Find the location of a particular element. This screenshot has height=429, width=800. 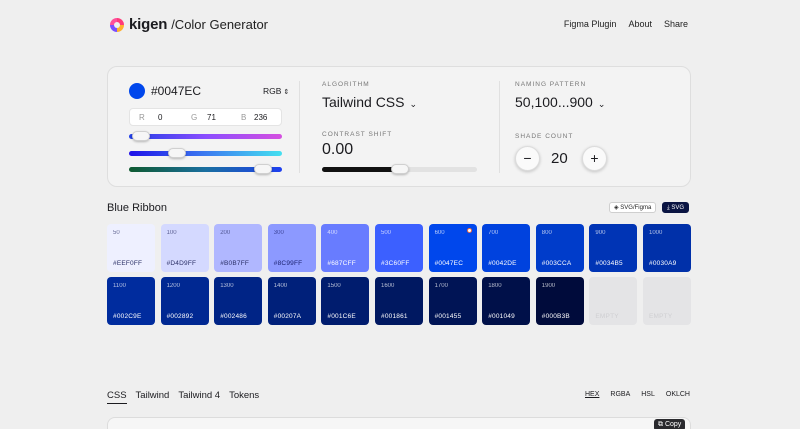

palette-swatch: 1200 #002892 is located at coordinates (184, 301).